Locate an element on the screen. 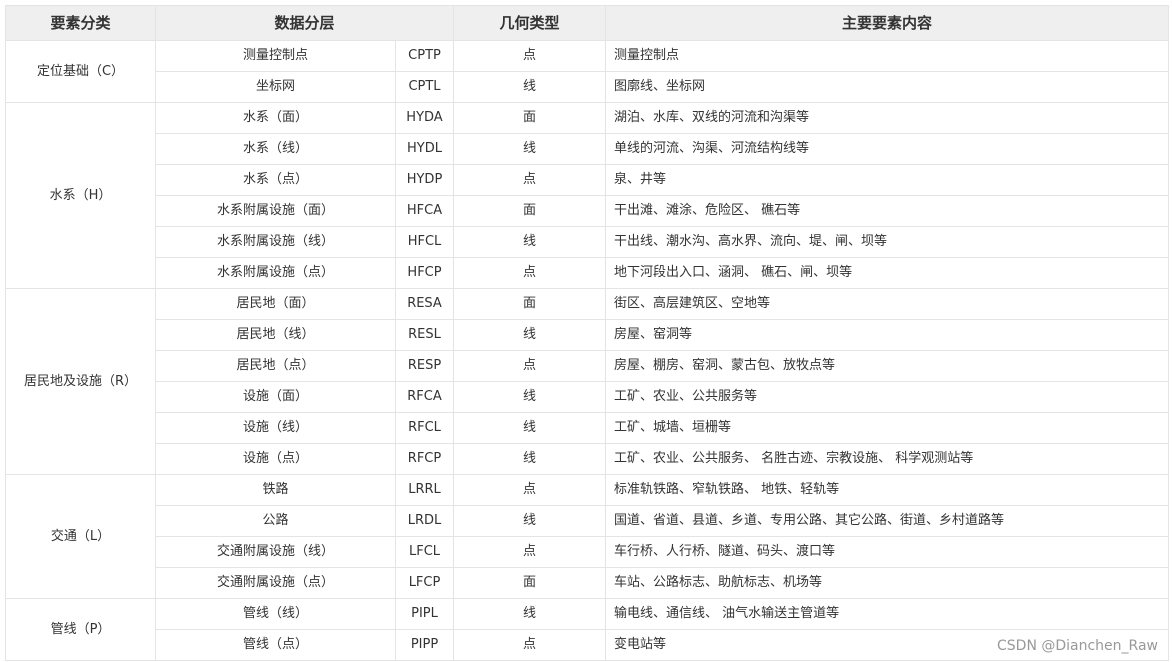 The height and width of the screenshot is (662, 1173). table-row: 管线（点） PIPP 点变电站等 is located at coordinates (588, 645).